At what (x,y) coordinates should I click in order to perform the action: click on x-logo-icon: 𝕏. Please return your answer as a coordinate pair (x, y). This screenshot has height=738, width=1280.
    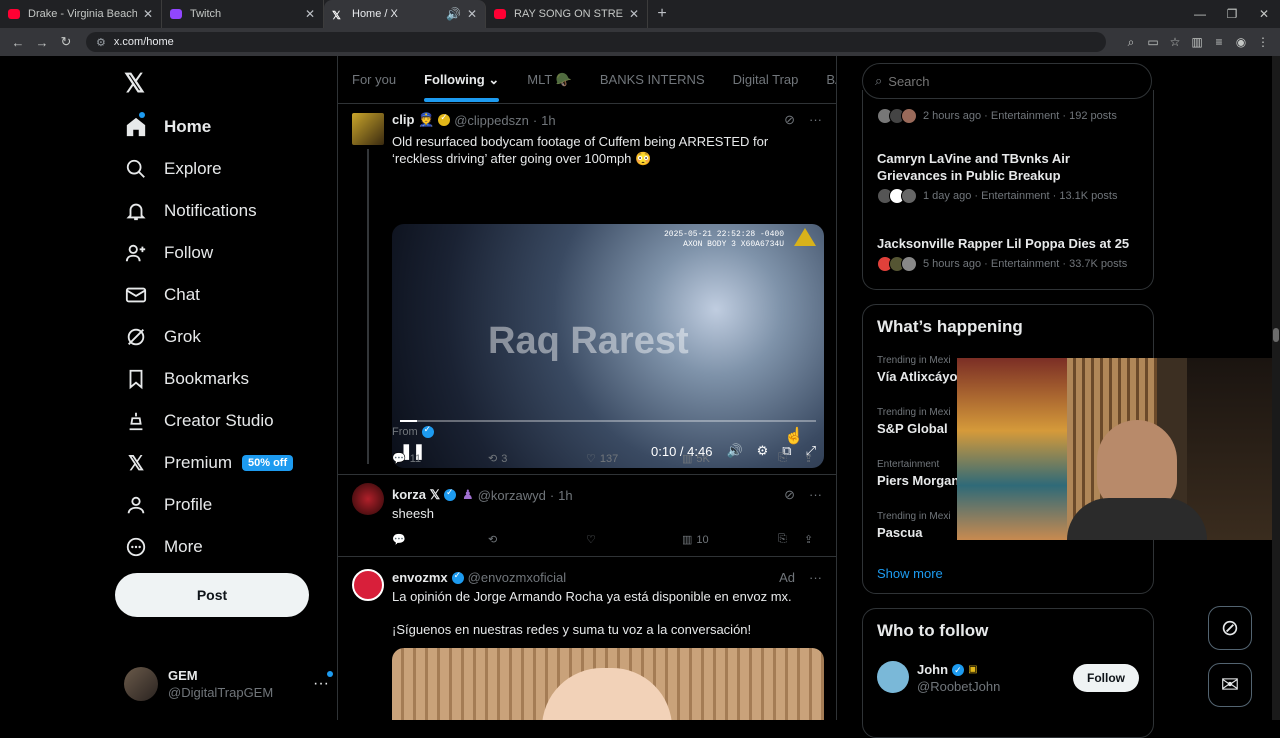
    Looking at the image, I should click on (134, 83).